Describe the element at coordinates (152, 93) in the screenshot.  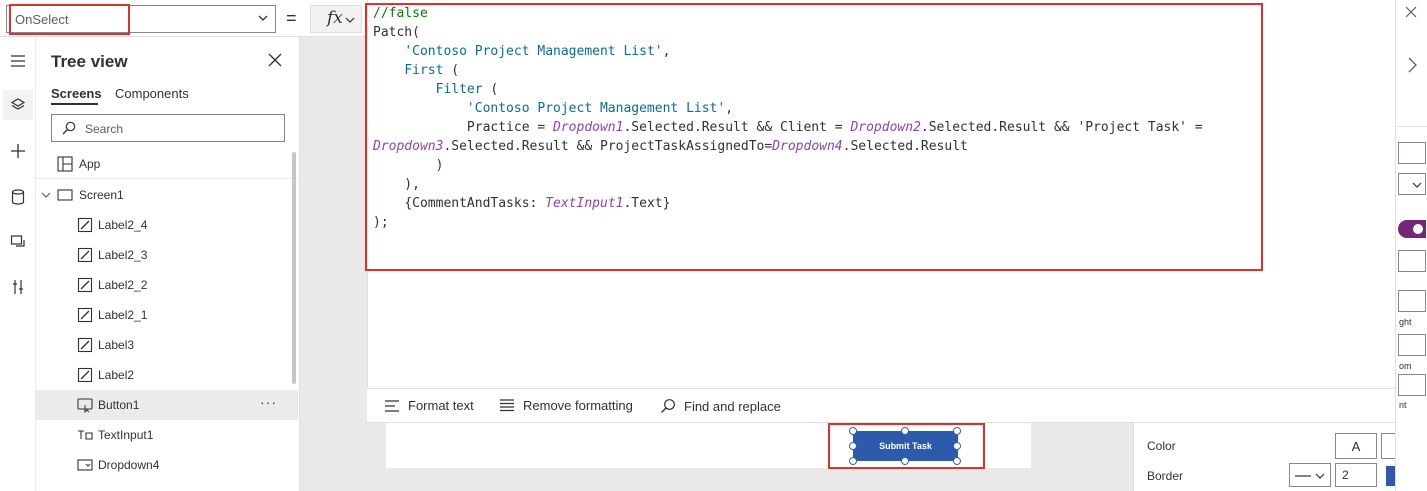
I see `tab-components: Components` at that location.